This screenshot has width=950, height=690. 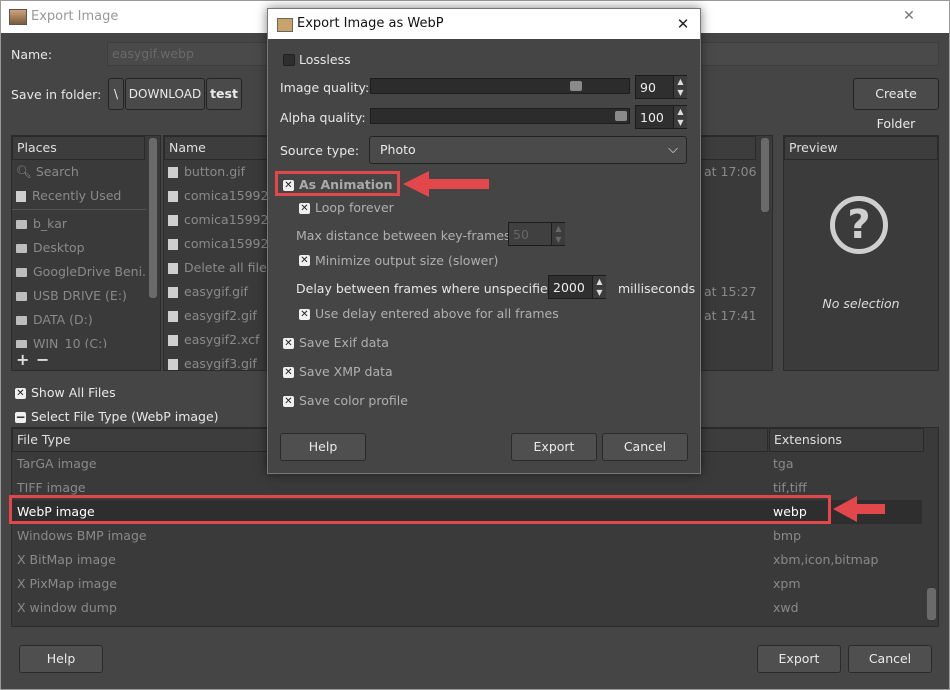 What do you see at coordinates (673, 149) in the screenshot?
I see `chevron-down-icon: ⌵` at bounding box center [673, 149].